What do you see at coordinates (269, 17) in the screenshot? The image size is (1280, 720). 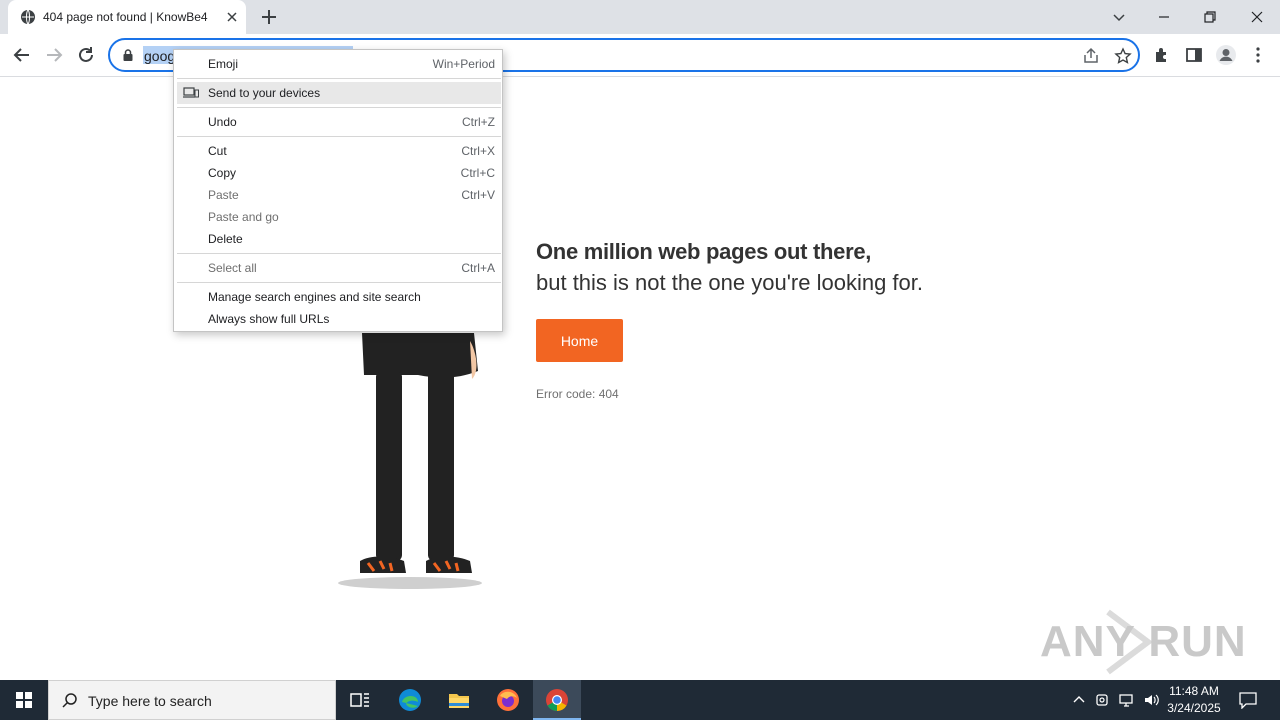 I see `plus-icon` at bounding box center [269, 17].